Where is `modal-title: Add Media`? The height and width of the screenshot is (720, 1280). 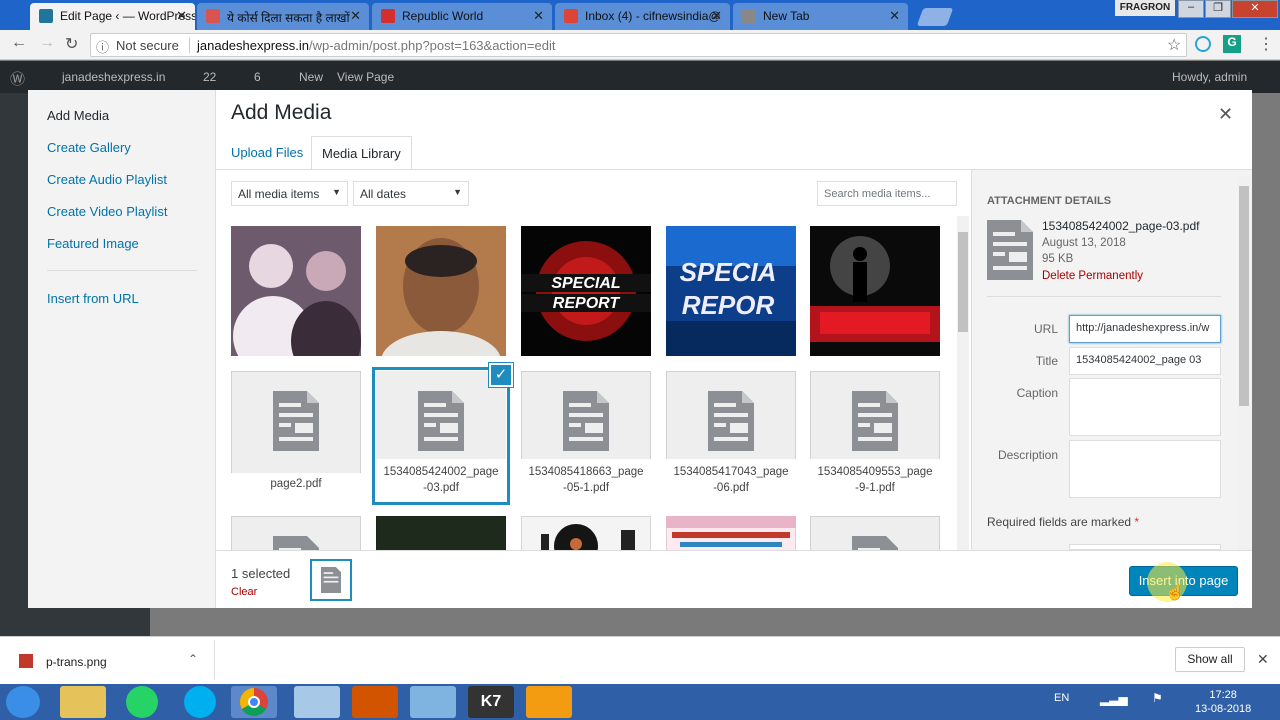
modal-title: Add Media is located at coordinates (281, 112).